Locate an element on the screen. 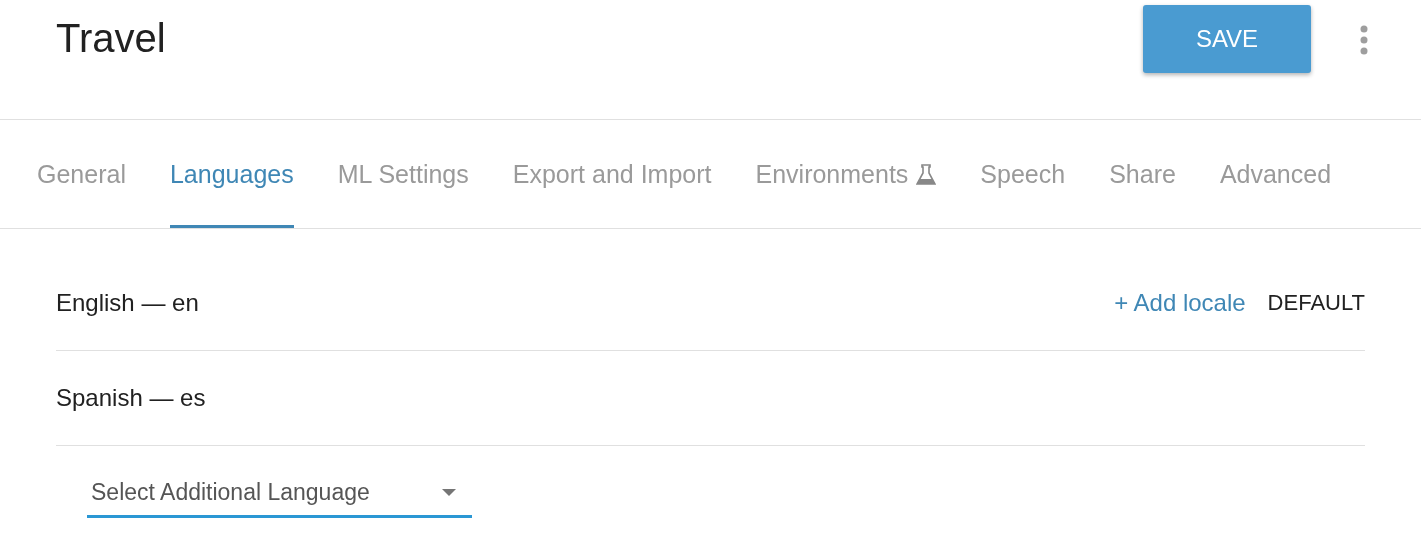  save-button: SAVE is located at coordinates (1227, 38).